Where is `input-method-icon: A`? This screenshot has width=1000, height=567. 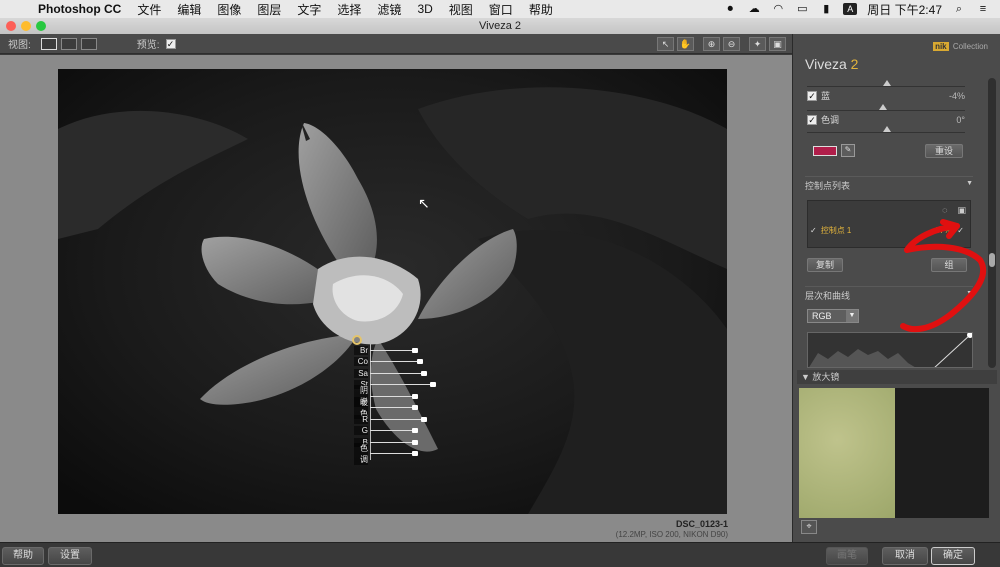 input-method-icon: A is located at coordinates (850, 9).